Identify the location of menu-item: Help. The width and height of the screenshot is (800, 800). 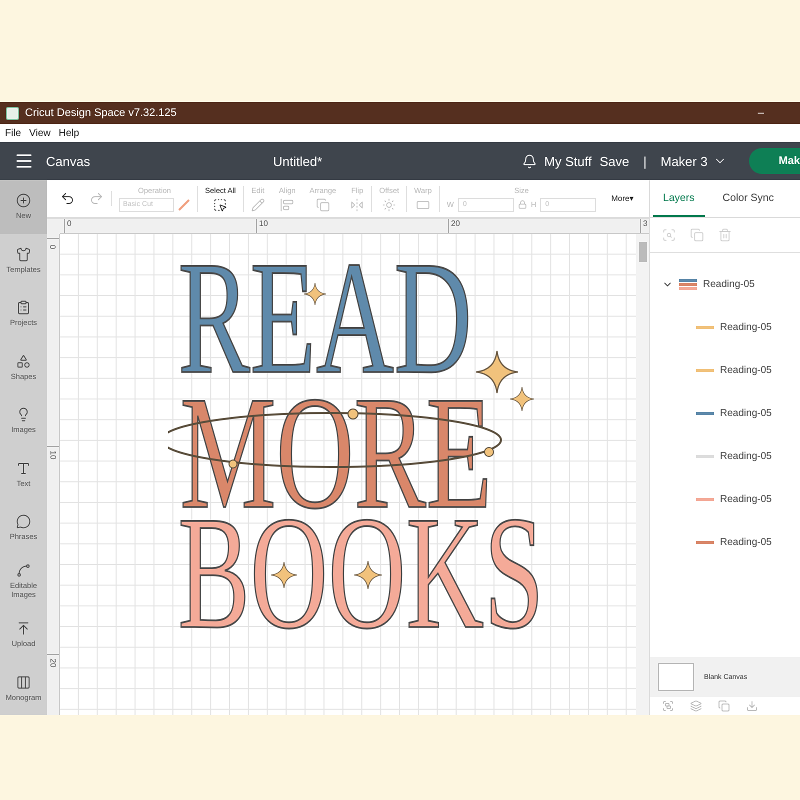
(69, 133).